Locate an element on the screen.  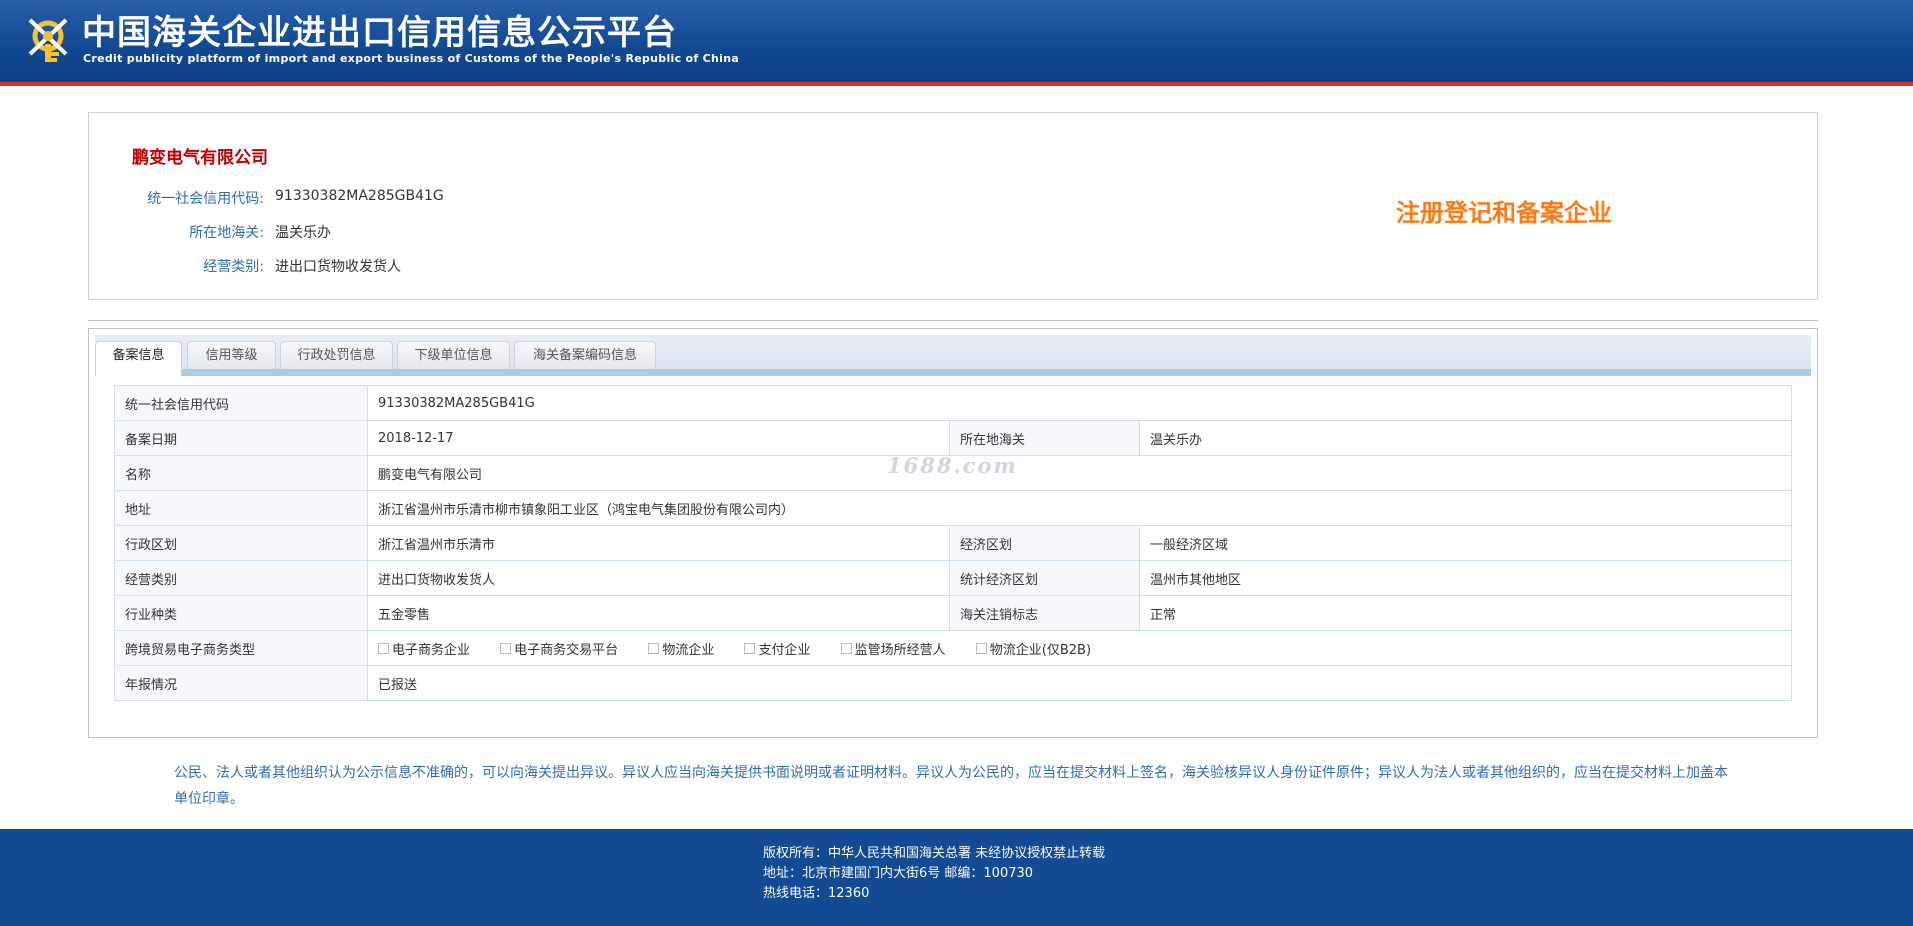
cell-value-industry: 五金零售 is located at coordinates (658, 613).